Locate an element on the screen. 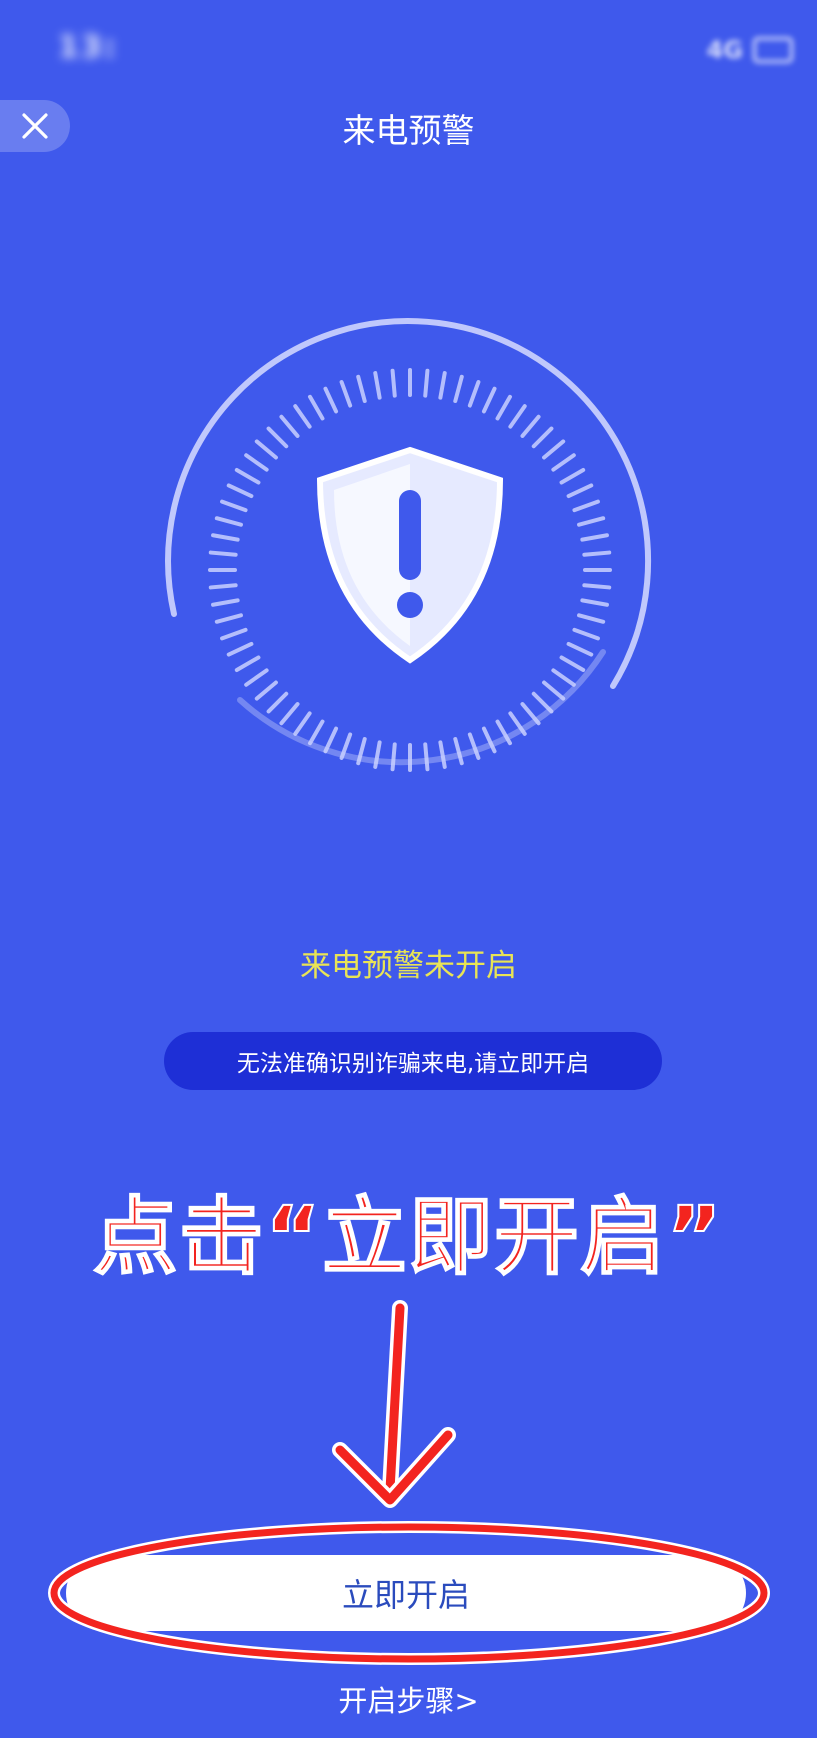  open-steps-link: 开启步骤> is located at coordinates (408, 1699).